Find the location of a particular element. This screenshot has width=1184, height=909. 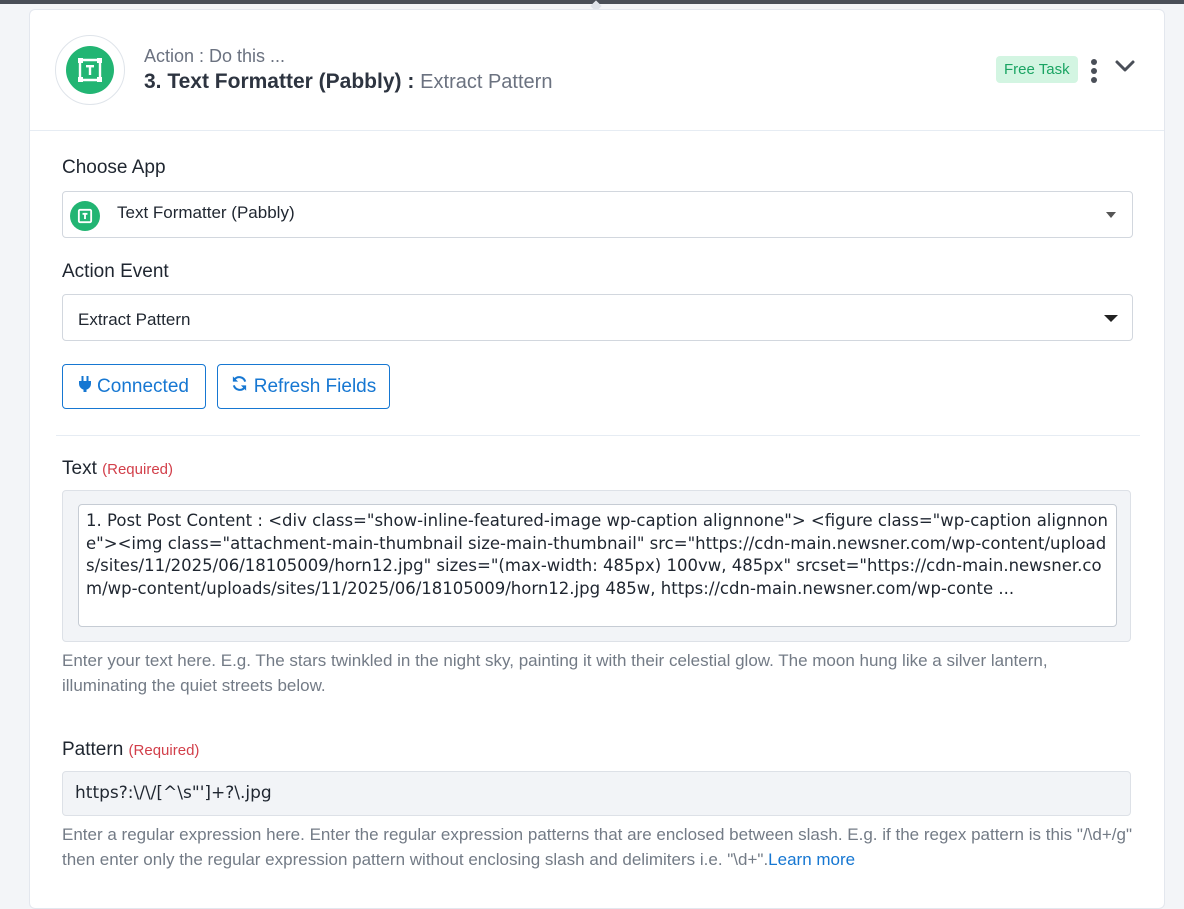

choose-app-select: Text Formatter (Pabbly) is located at coordinates (597, 214).